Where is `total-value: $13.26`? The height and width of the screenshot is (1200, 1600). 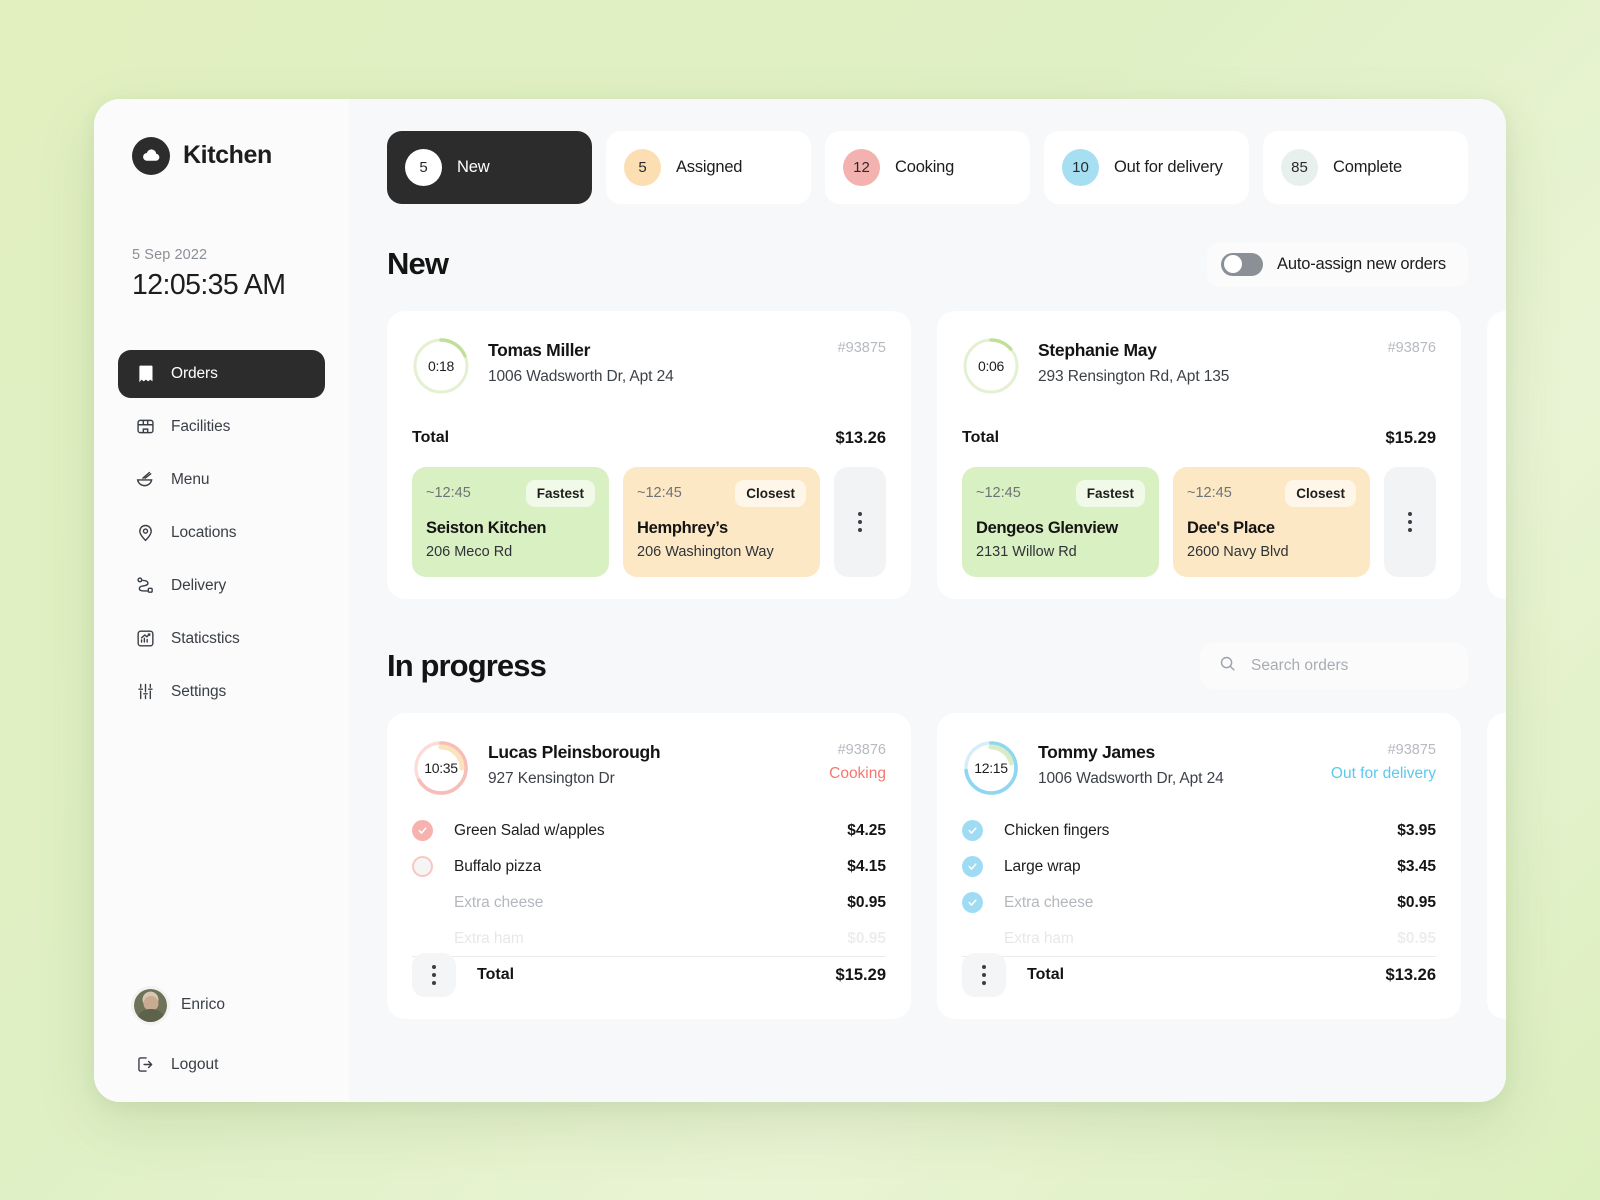
total-value: $13.26 is located at coordinates (860, 437).